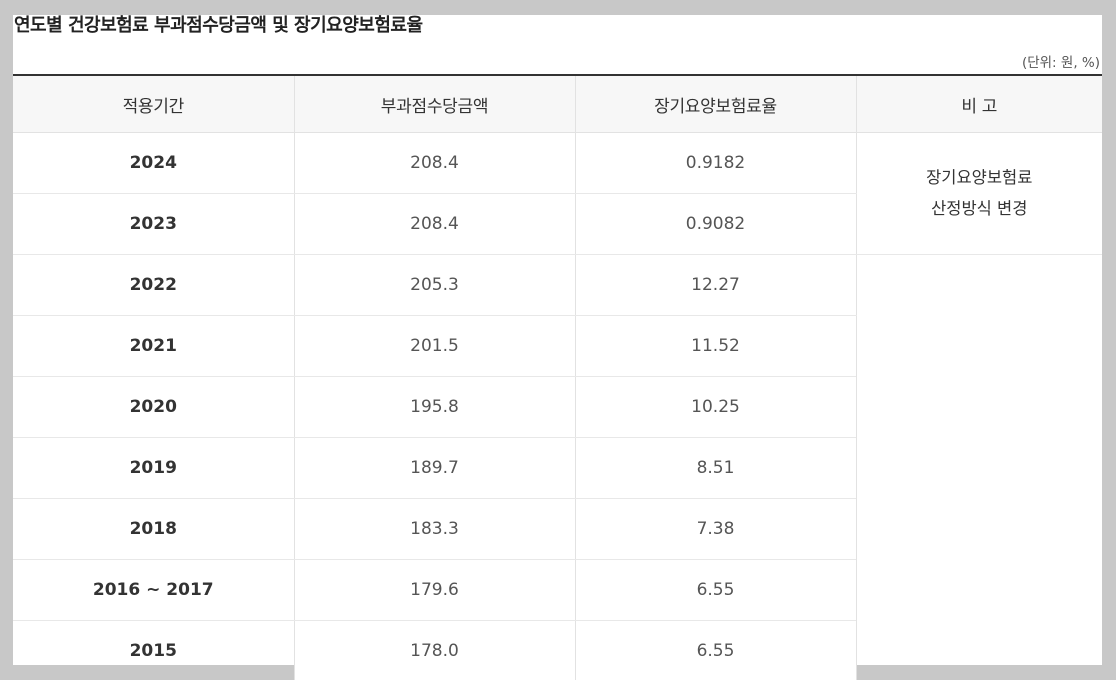  I want to click on amount-cell: 178.0, so click(434, 642).